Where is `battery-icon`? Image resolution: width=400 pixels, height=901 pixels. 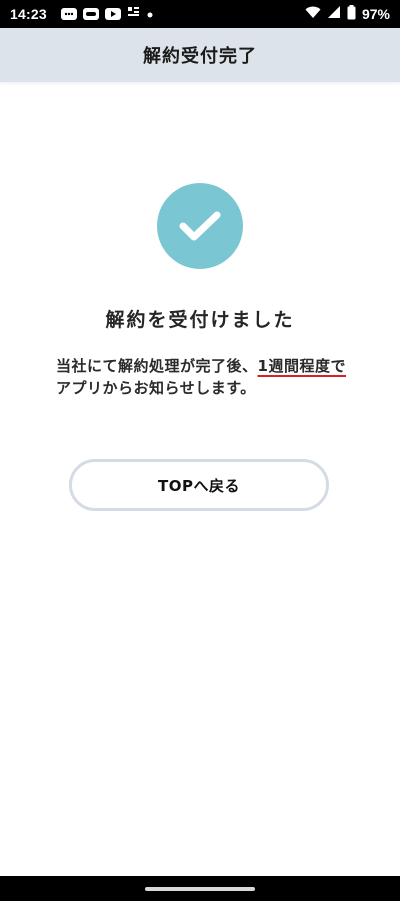 battery-icon is located at coordinates (351, 14).